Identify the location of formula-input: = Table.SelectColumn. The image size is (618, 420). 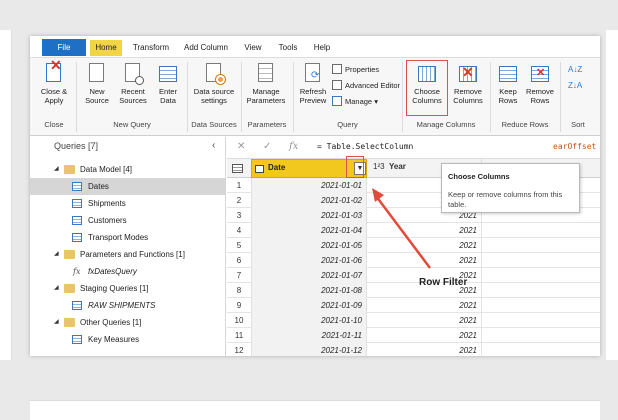
(365, 146).